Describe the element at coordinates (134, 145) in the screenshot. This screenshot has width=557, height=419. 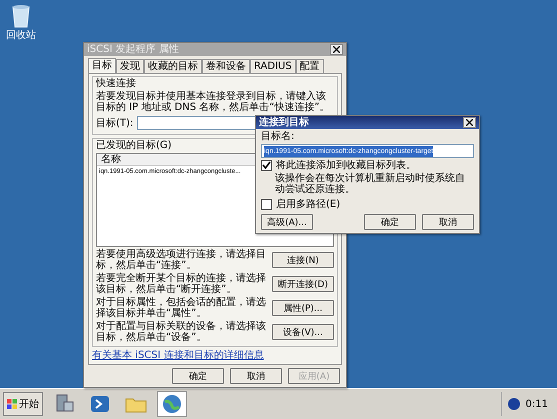
I see `group-heading: 已发现的目标(G)` at that location.